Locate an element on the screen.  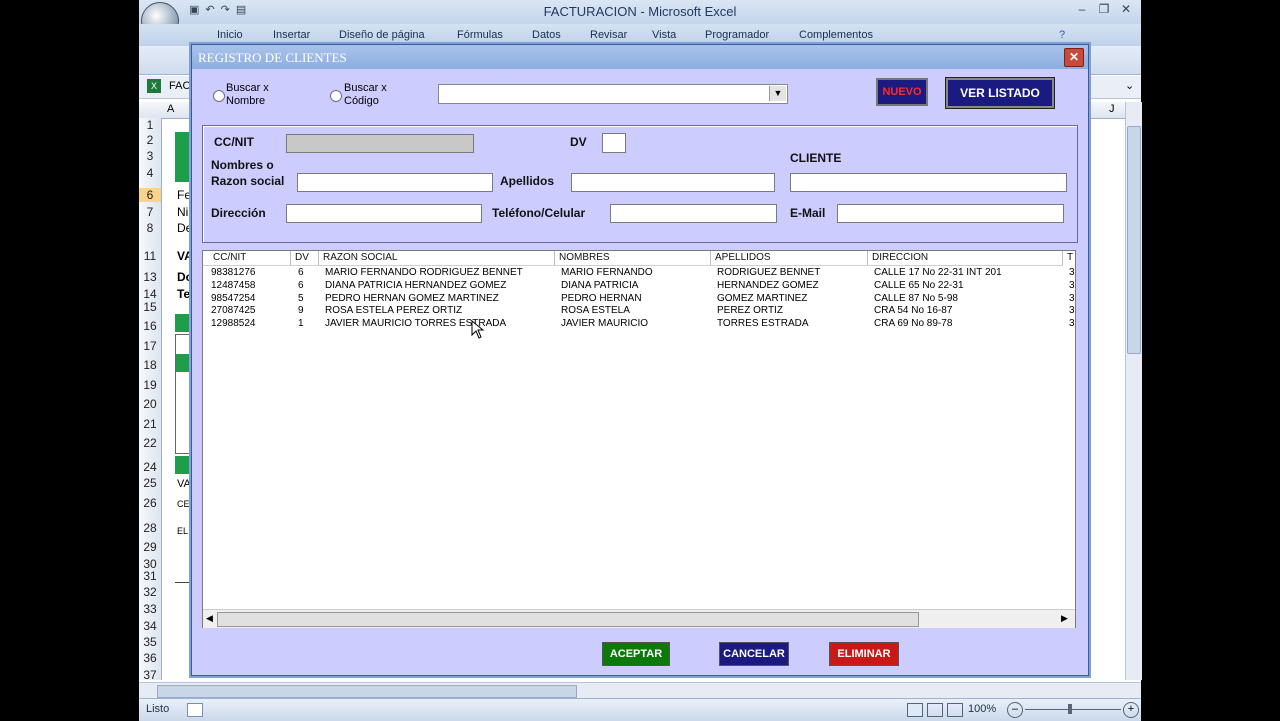
row-header: 17 is located at coordinates (150, 346).